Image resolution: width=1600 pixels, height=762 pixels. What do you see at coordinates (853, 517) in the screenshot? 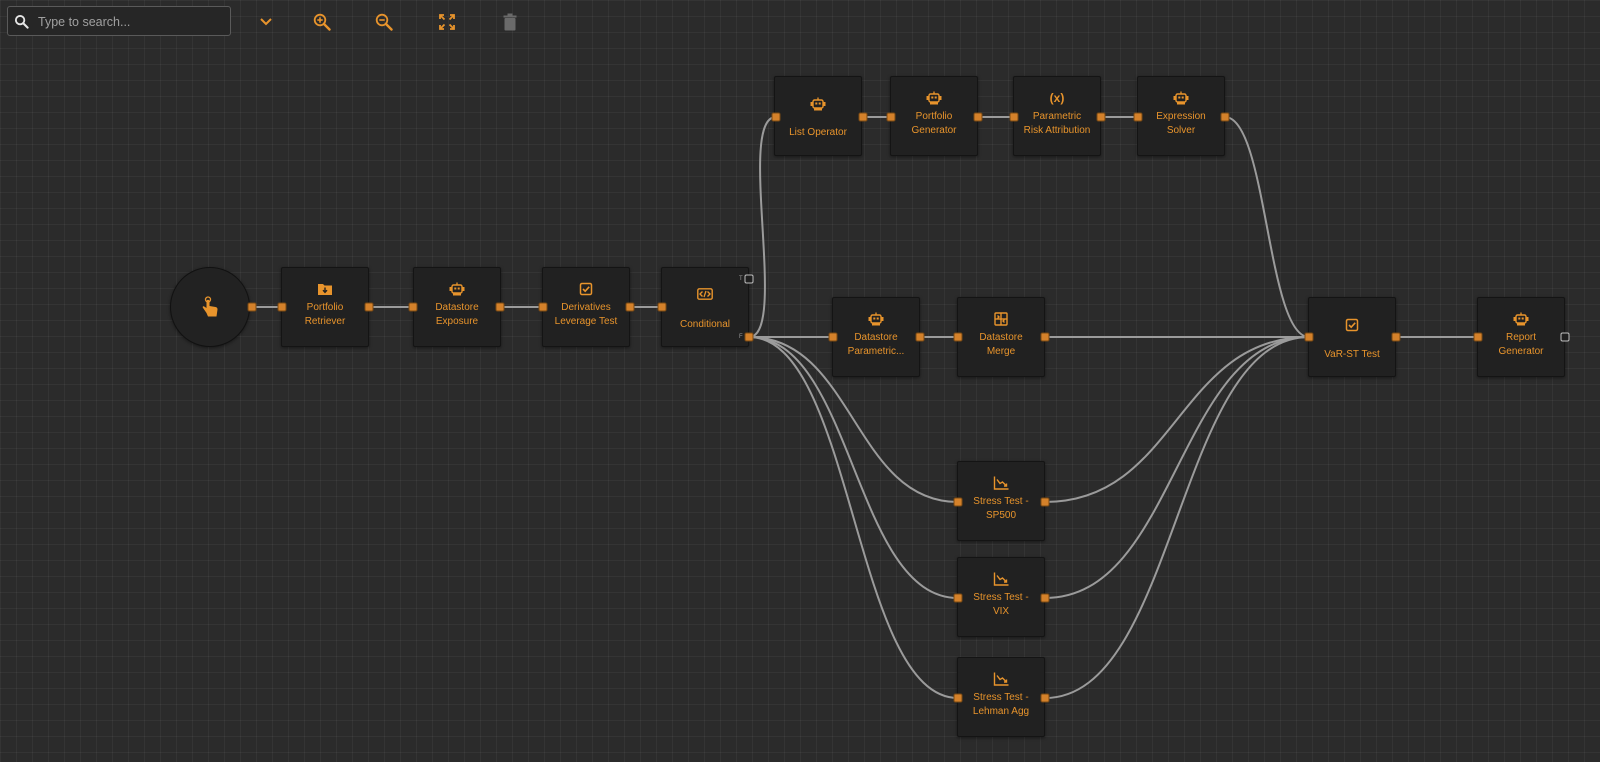
I see `edge-conditional-to-stress-test-lehman-agg` at bounding box center [853, 517].